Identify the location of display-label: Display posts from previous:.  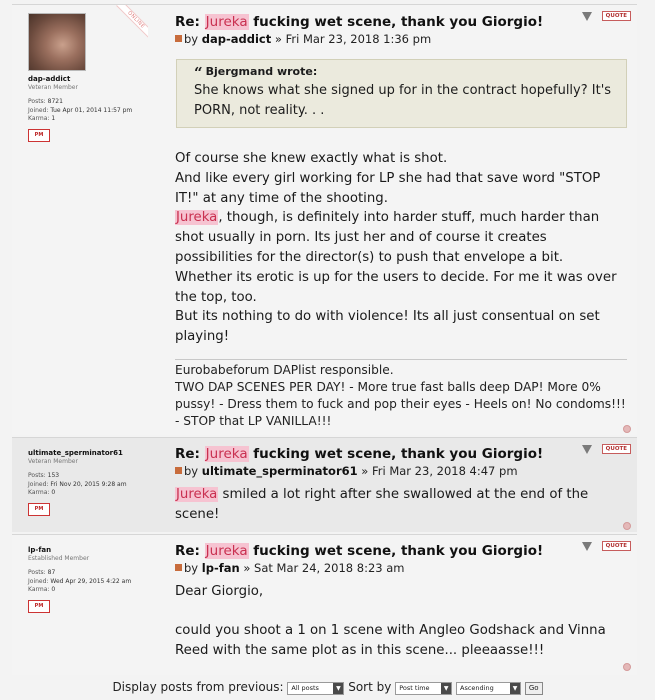
(198, 687).